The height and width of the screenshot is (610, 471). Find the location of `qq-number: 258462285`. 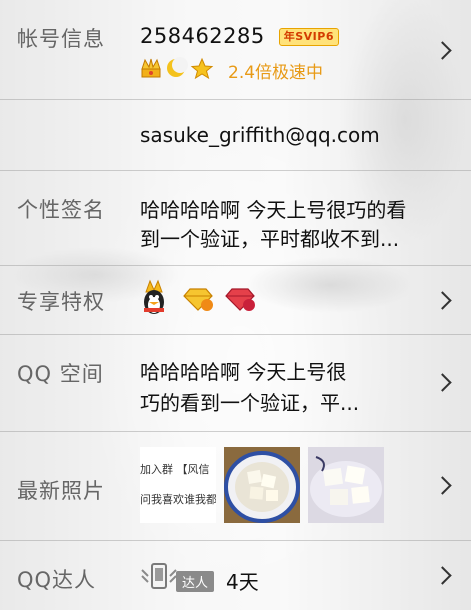

qq-number: 258462285 is located at coordinates (202, 36).